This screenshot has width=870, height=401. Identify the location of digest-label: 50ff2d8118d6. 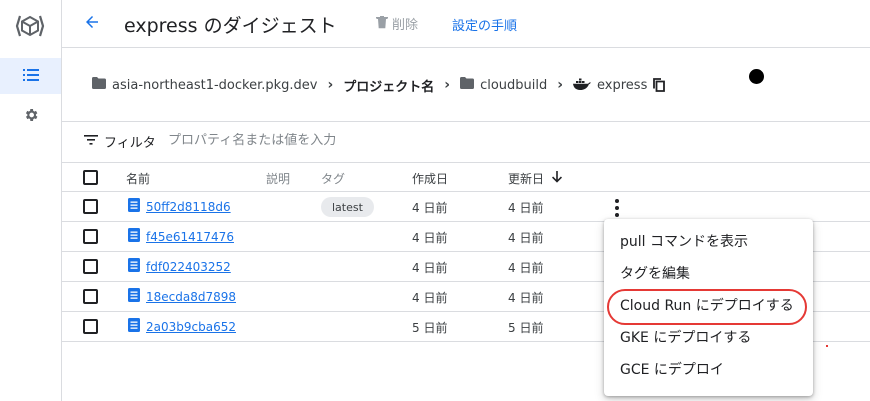
(188, 206).